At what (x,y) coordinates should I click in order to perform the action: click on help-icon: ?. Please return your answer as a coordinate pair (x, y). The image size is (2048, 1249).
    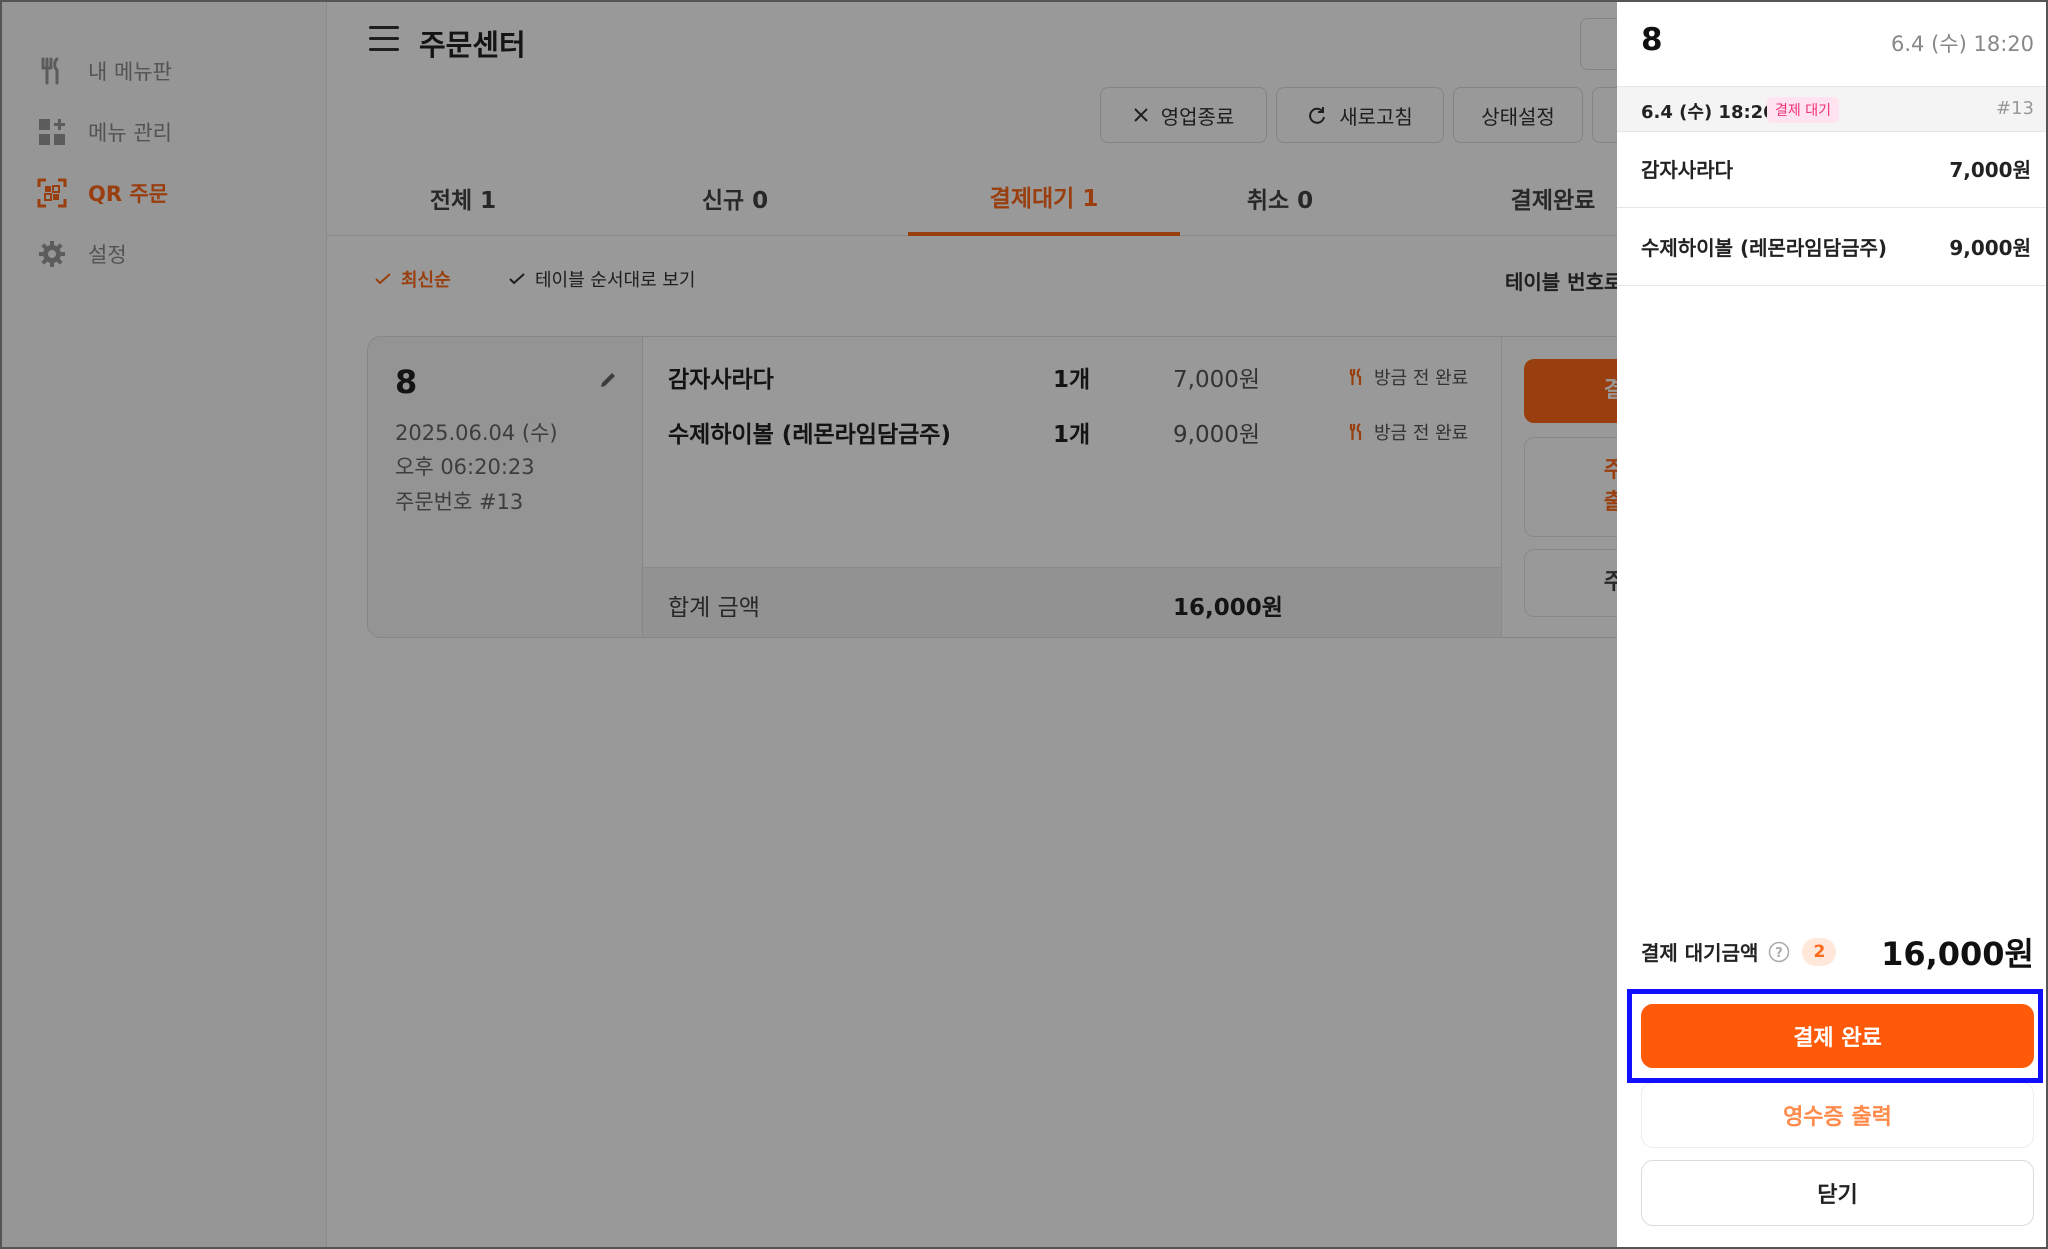
    Looking at the image, I should click on (1779, 952).